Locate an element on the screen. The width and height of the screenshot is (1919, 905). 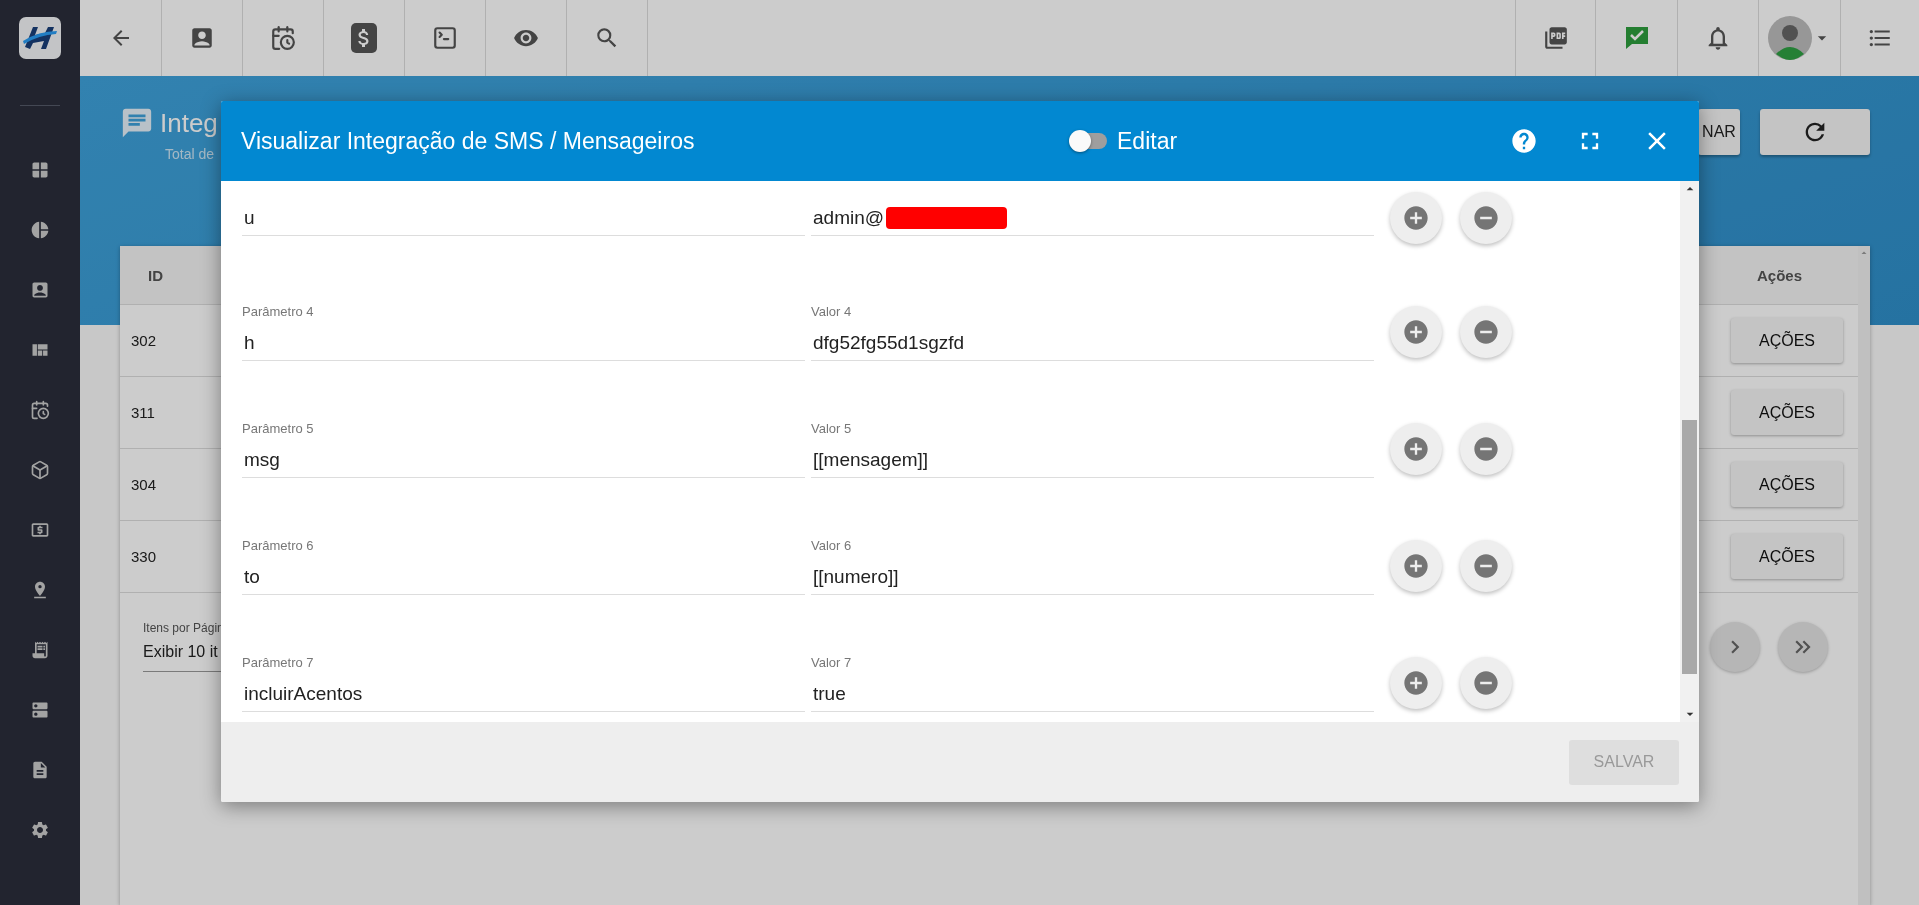
dollar-icon is located at coordinates (364, 38).